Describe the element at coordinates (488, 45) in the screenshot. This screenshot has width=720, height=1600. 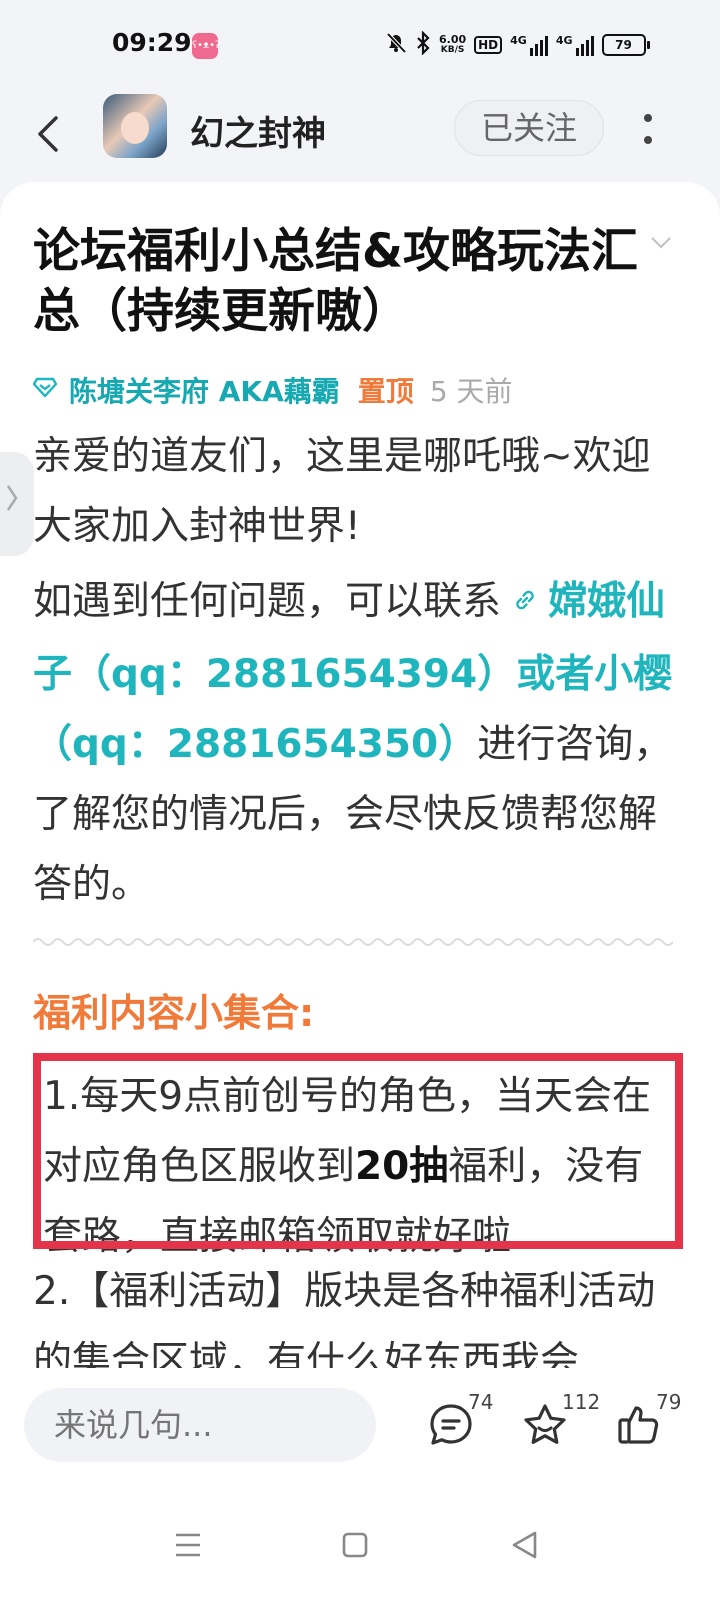
I see `hd-icon: HD` at that location.